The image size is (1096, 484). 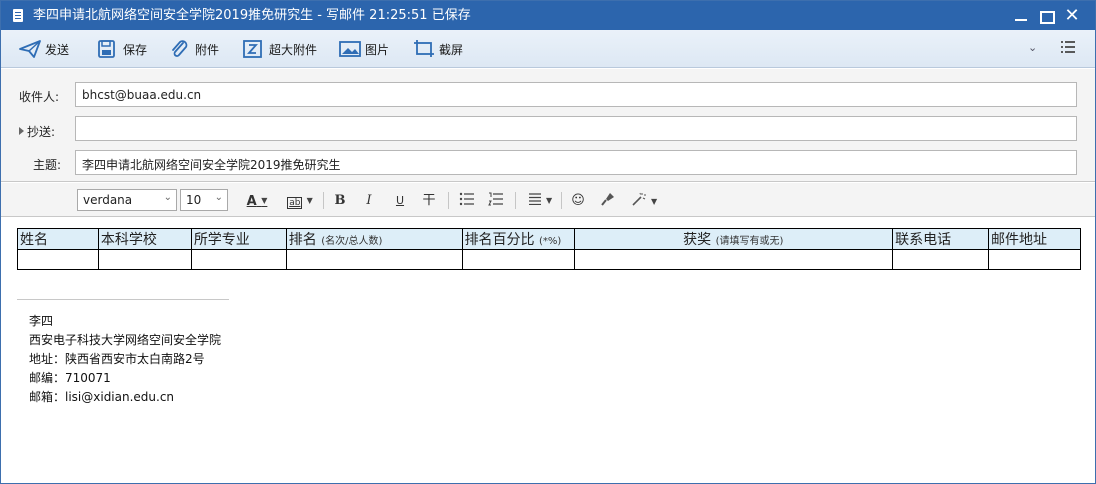 What do you see at coordinates (253, 49) in the screenshot?
I see `big-attachment-icon` at bounding box center [253, 49].